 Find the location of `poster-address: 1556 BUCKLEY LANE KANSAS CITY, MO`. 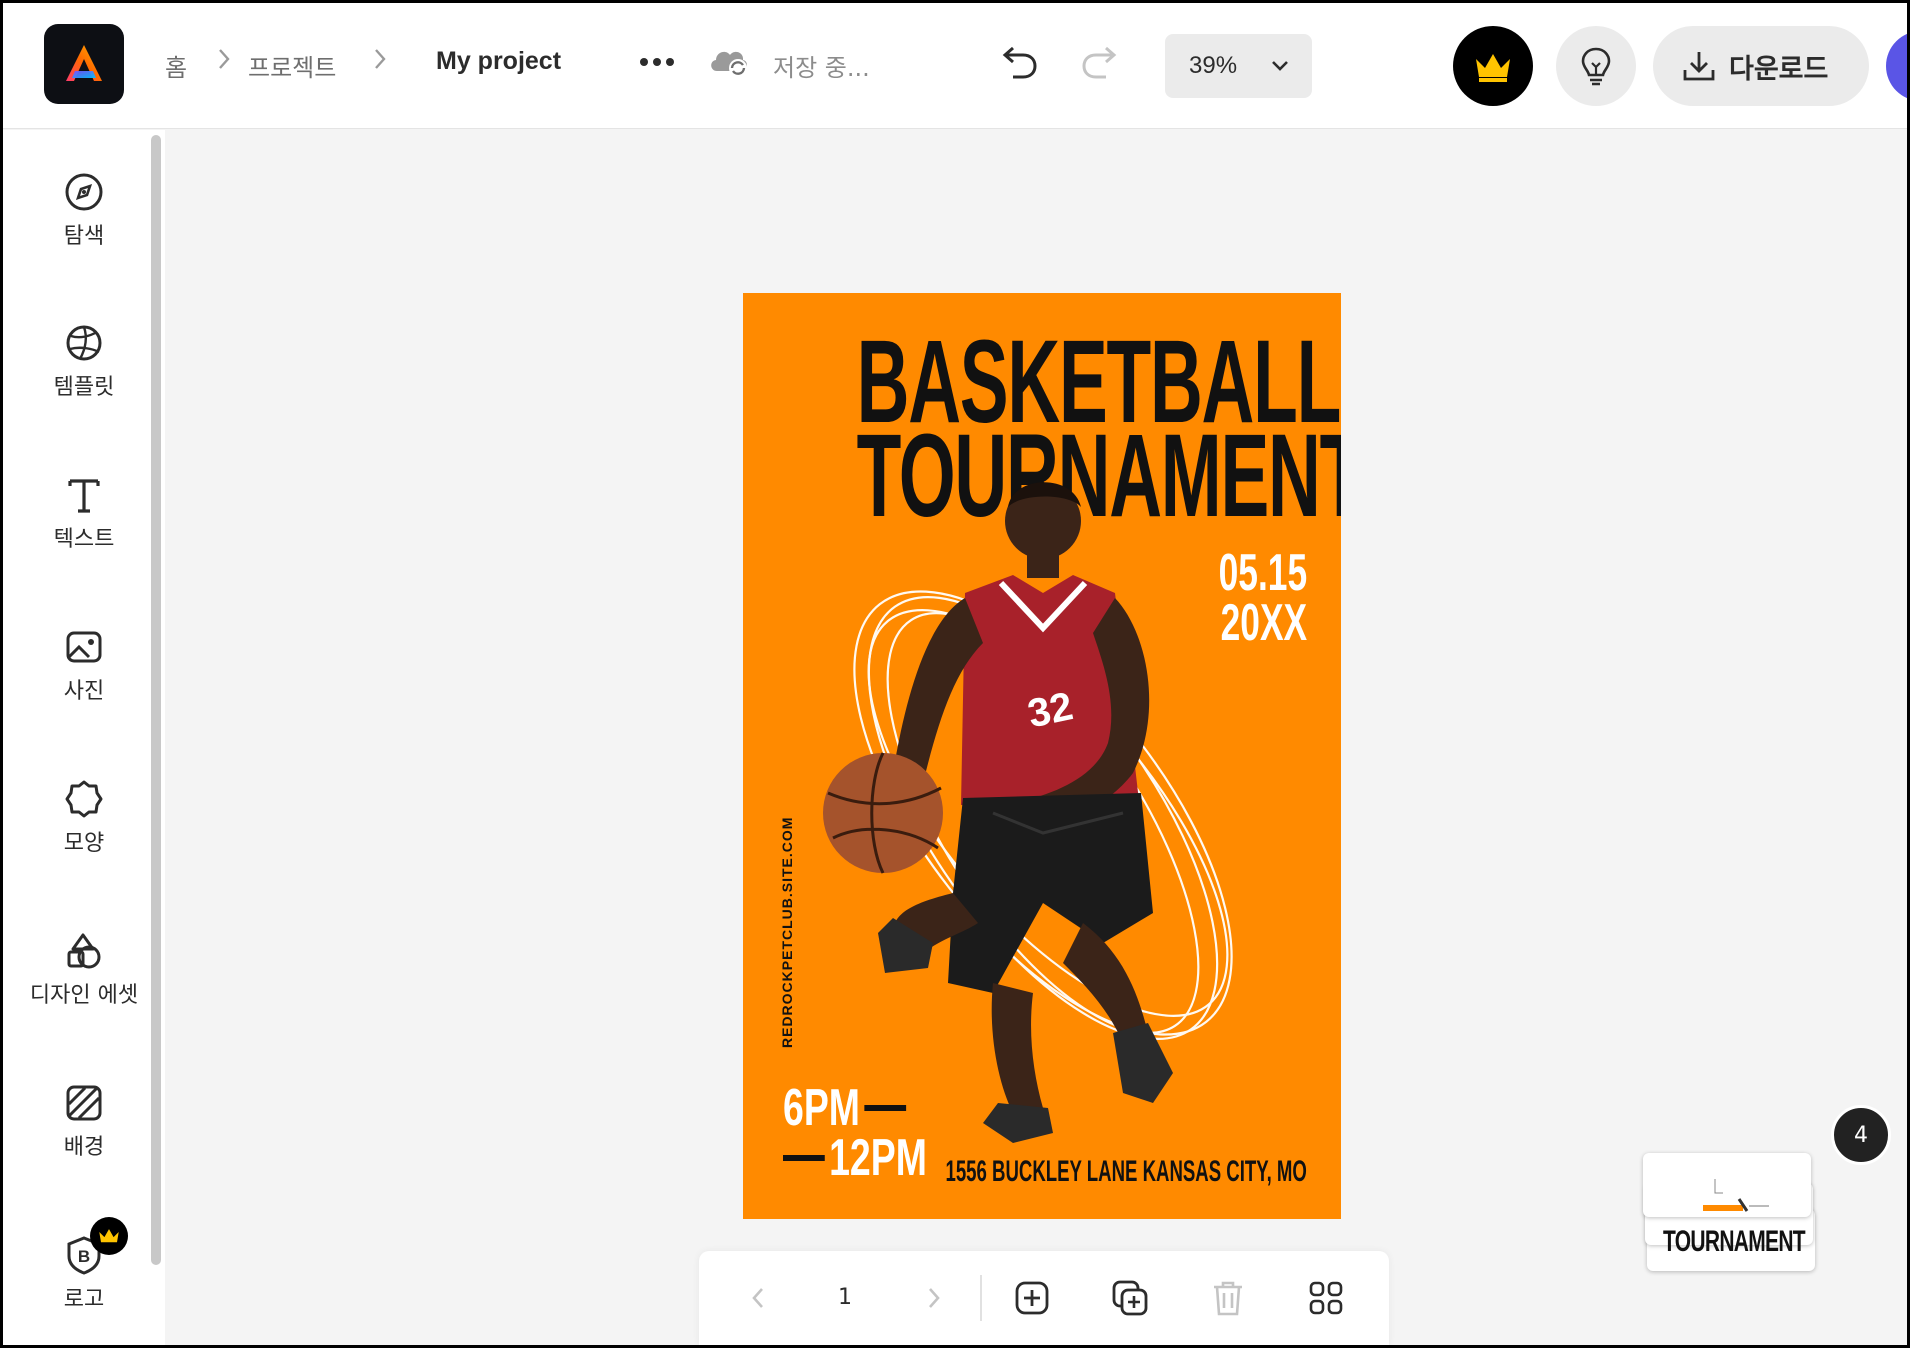

poster-address: 1556 BUCKLEY LANE KANSAS CITY, MO is located at coordinates (1126, 1172).